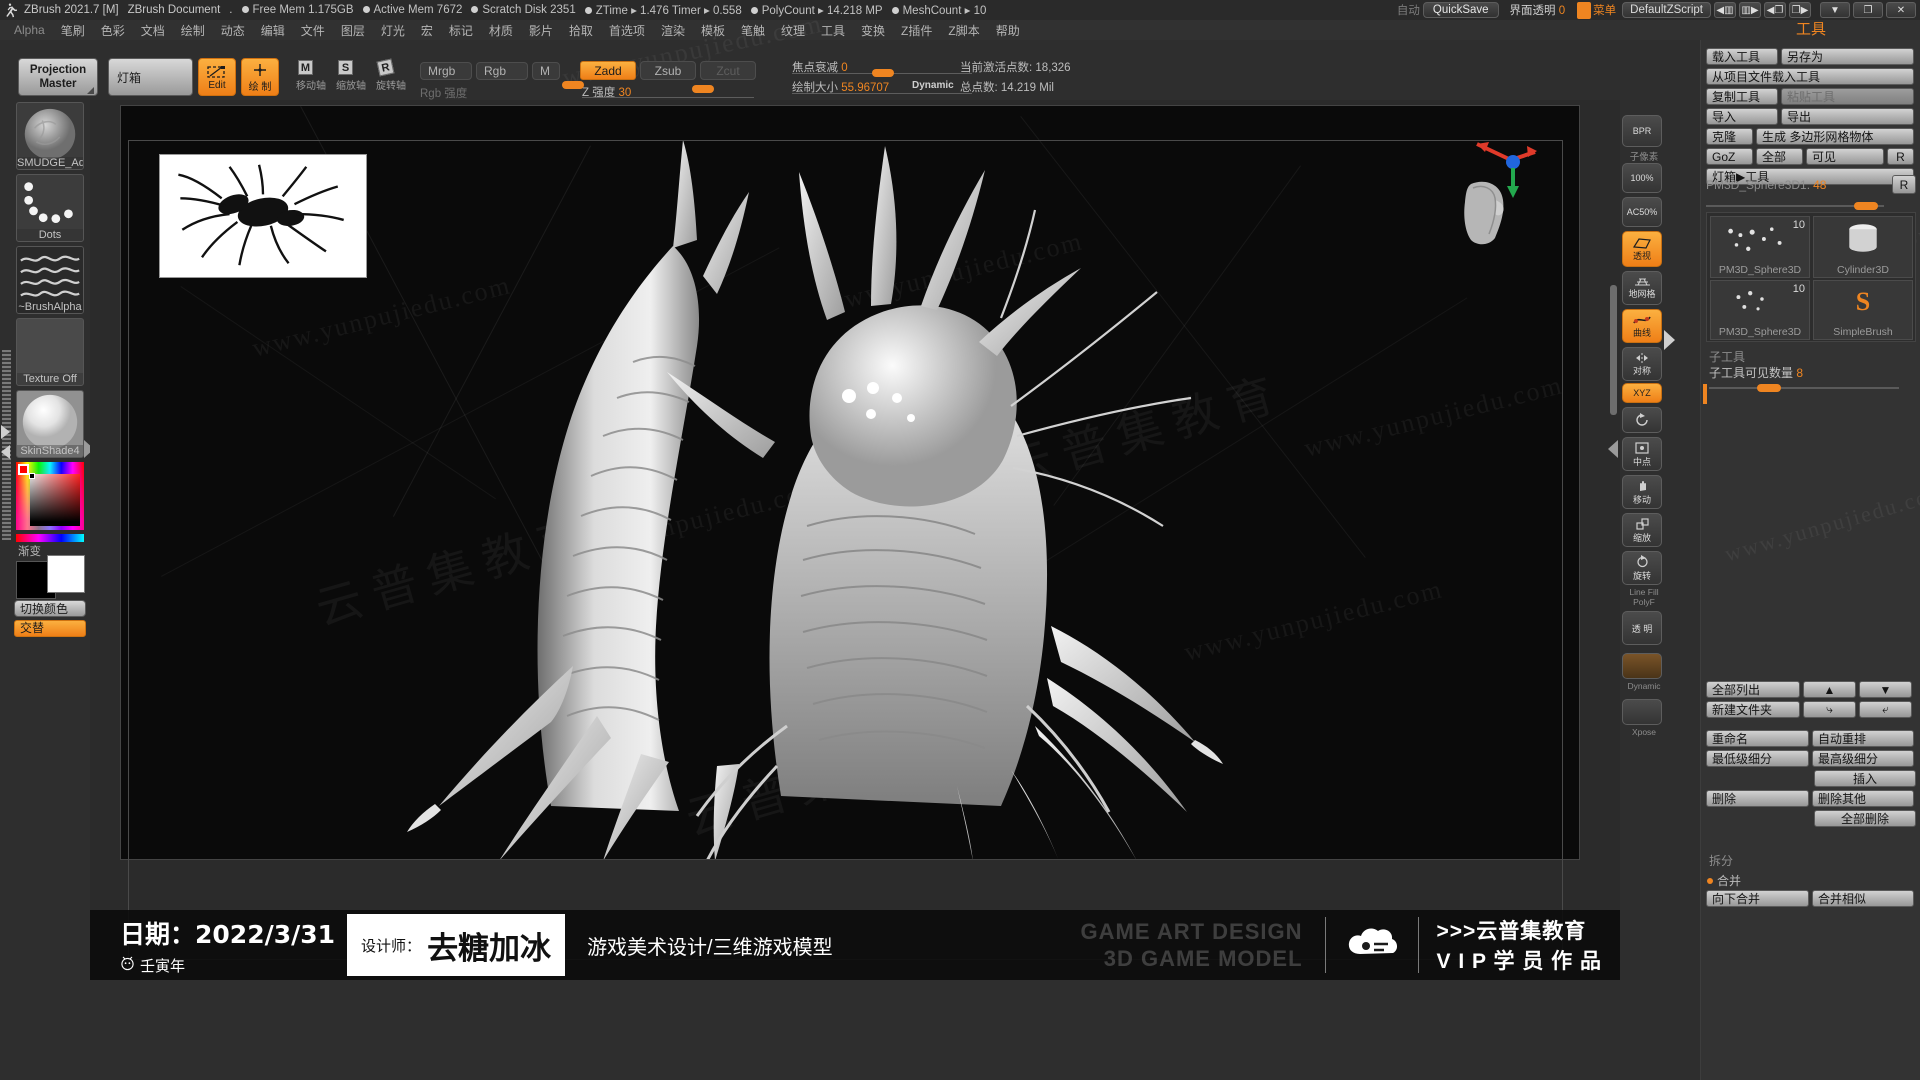 This screenshot has height=1080, width=1920. I want to click on move-axis-button: M 移动轴, so click(311, 76).